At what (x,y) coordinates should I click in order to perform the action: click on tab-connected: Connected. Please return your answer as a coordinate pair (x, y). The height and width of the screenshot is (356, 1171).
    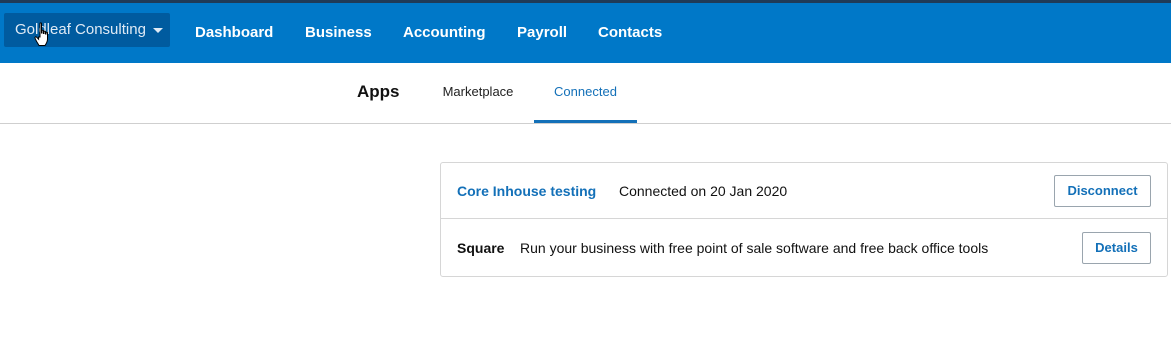
    Looking at the image, I should click on (585, 93).